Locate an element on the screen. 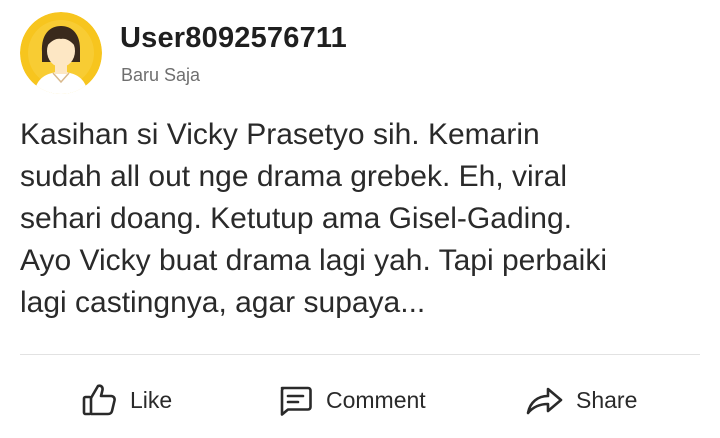 The height and width of the screenshot is (438, 720). share-button: Share is located at coordinates (580, 400).